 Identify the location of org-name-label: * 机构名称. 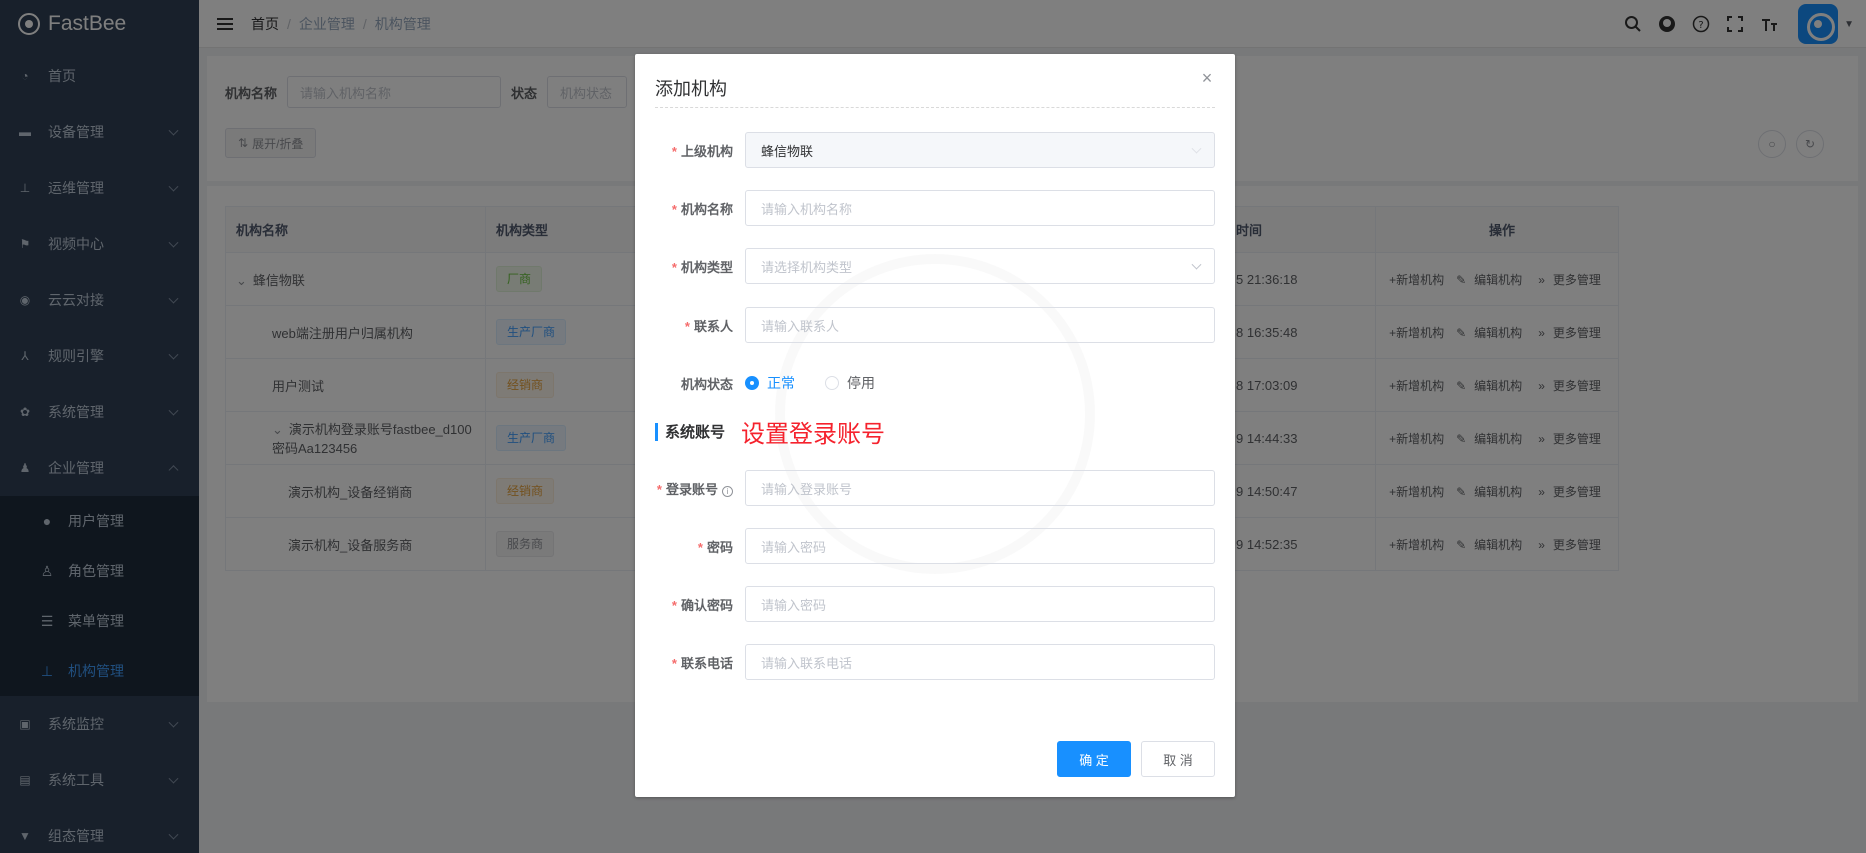
(702, 209).